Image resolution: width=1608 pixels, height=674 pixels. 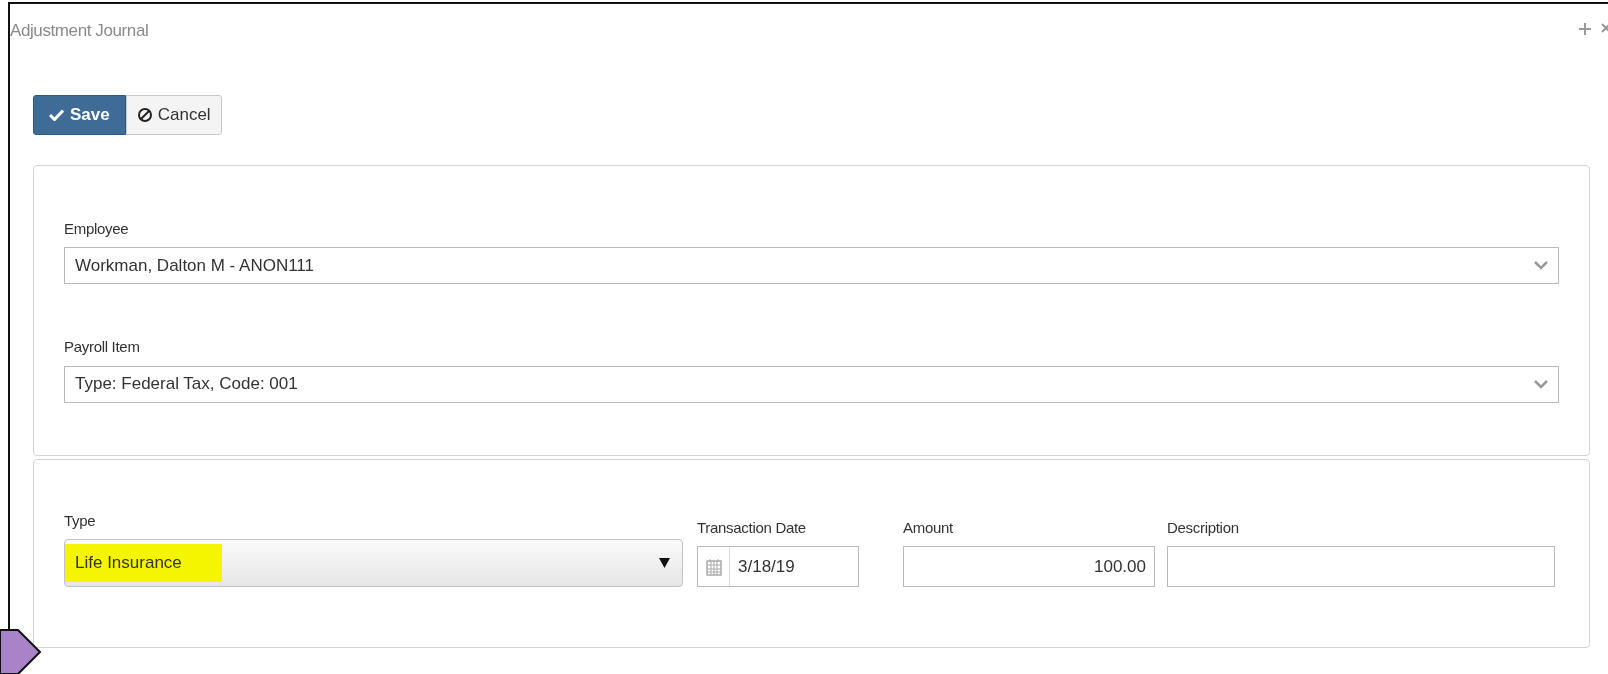 What do you see at coordinates (56, 114) in the screenshot?
I see `check-icon` at bounding box center [56, 114].